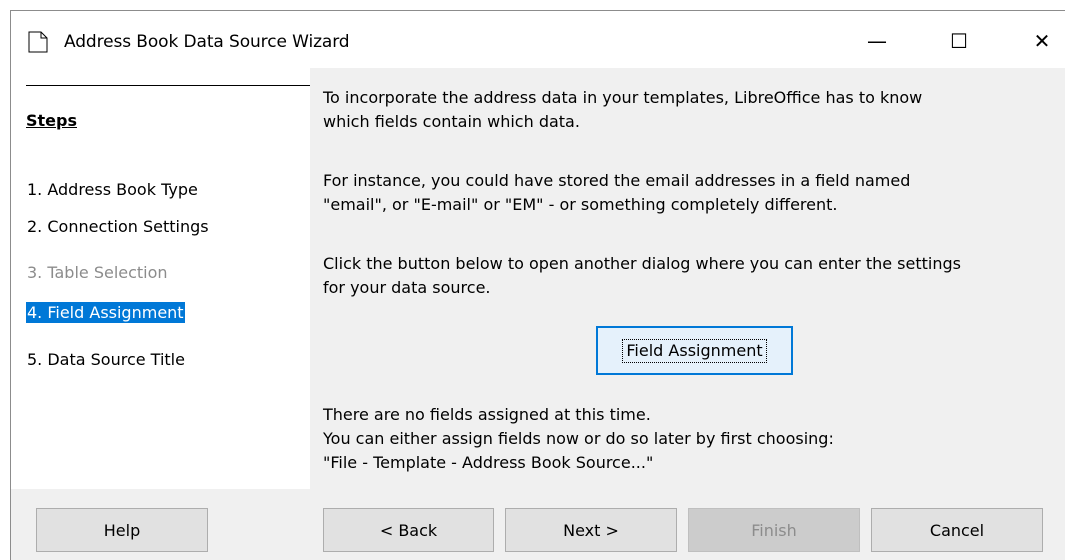 The width and height of the screenshot is (1065, 560). Describe the element at coordinates (51, 120) in the screenshot. I see `steps-heading: Steps` at that location.